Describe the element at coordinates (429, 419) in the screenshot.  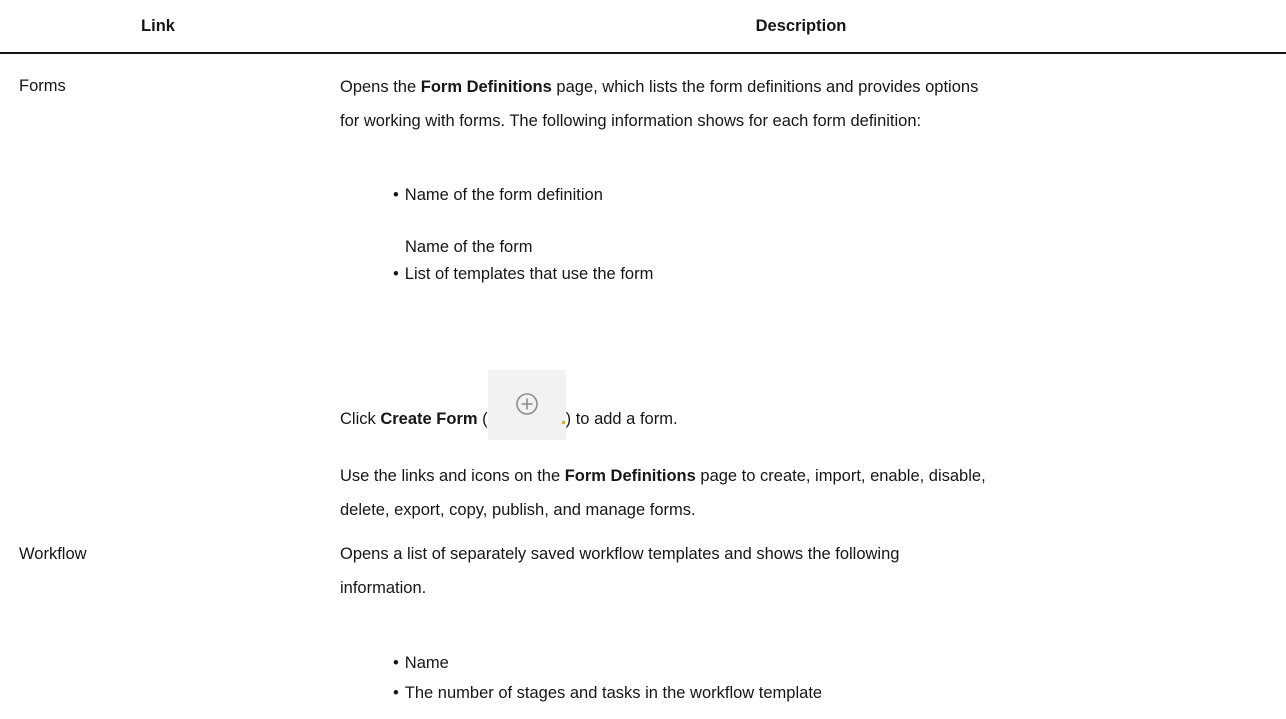
I see `create-form-label: Create Form` at that location.